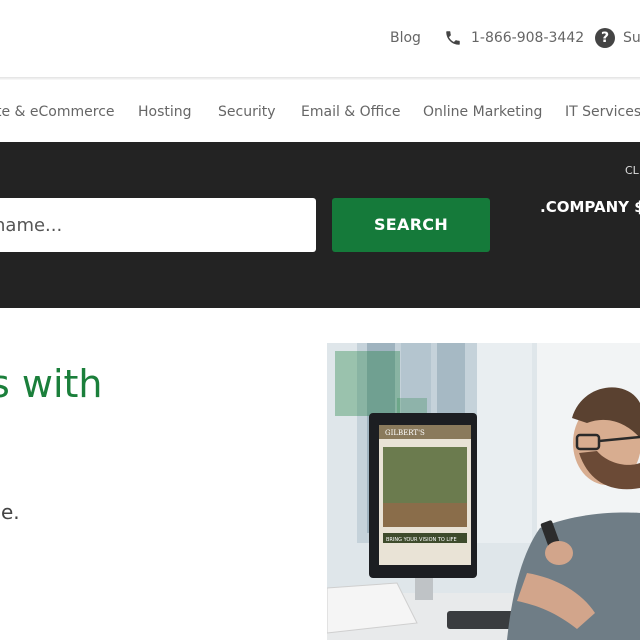 The height and width of the screenshot is (640, 640). Describe the element at coordinates (57, 112) in the screenshot. I see `nav-item-website-ecommerce: te & eCommerce` at that location.